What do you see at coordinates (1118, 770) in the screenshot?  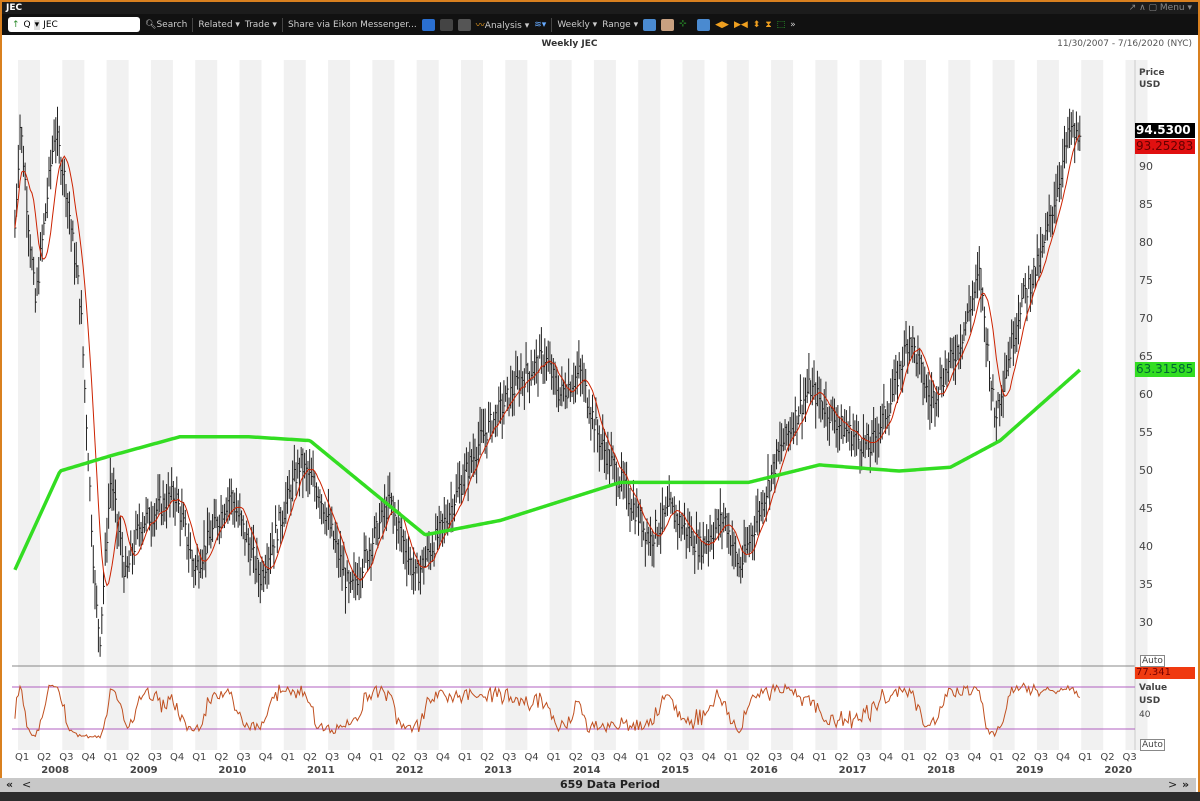 I see `year-label: 2020` at bounding box center [1118, 770].